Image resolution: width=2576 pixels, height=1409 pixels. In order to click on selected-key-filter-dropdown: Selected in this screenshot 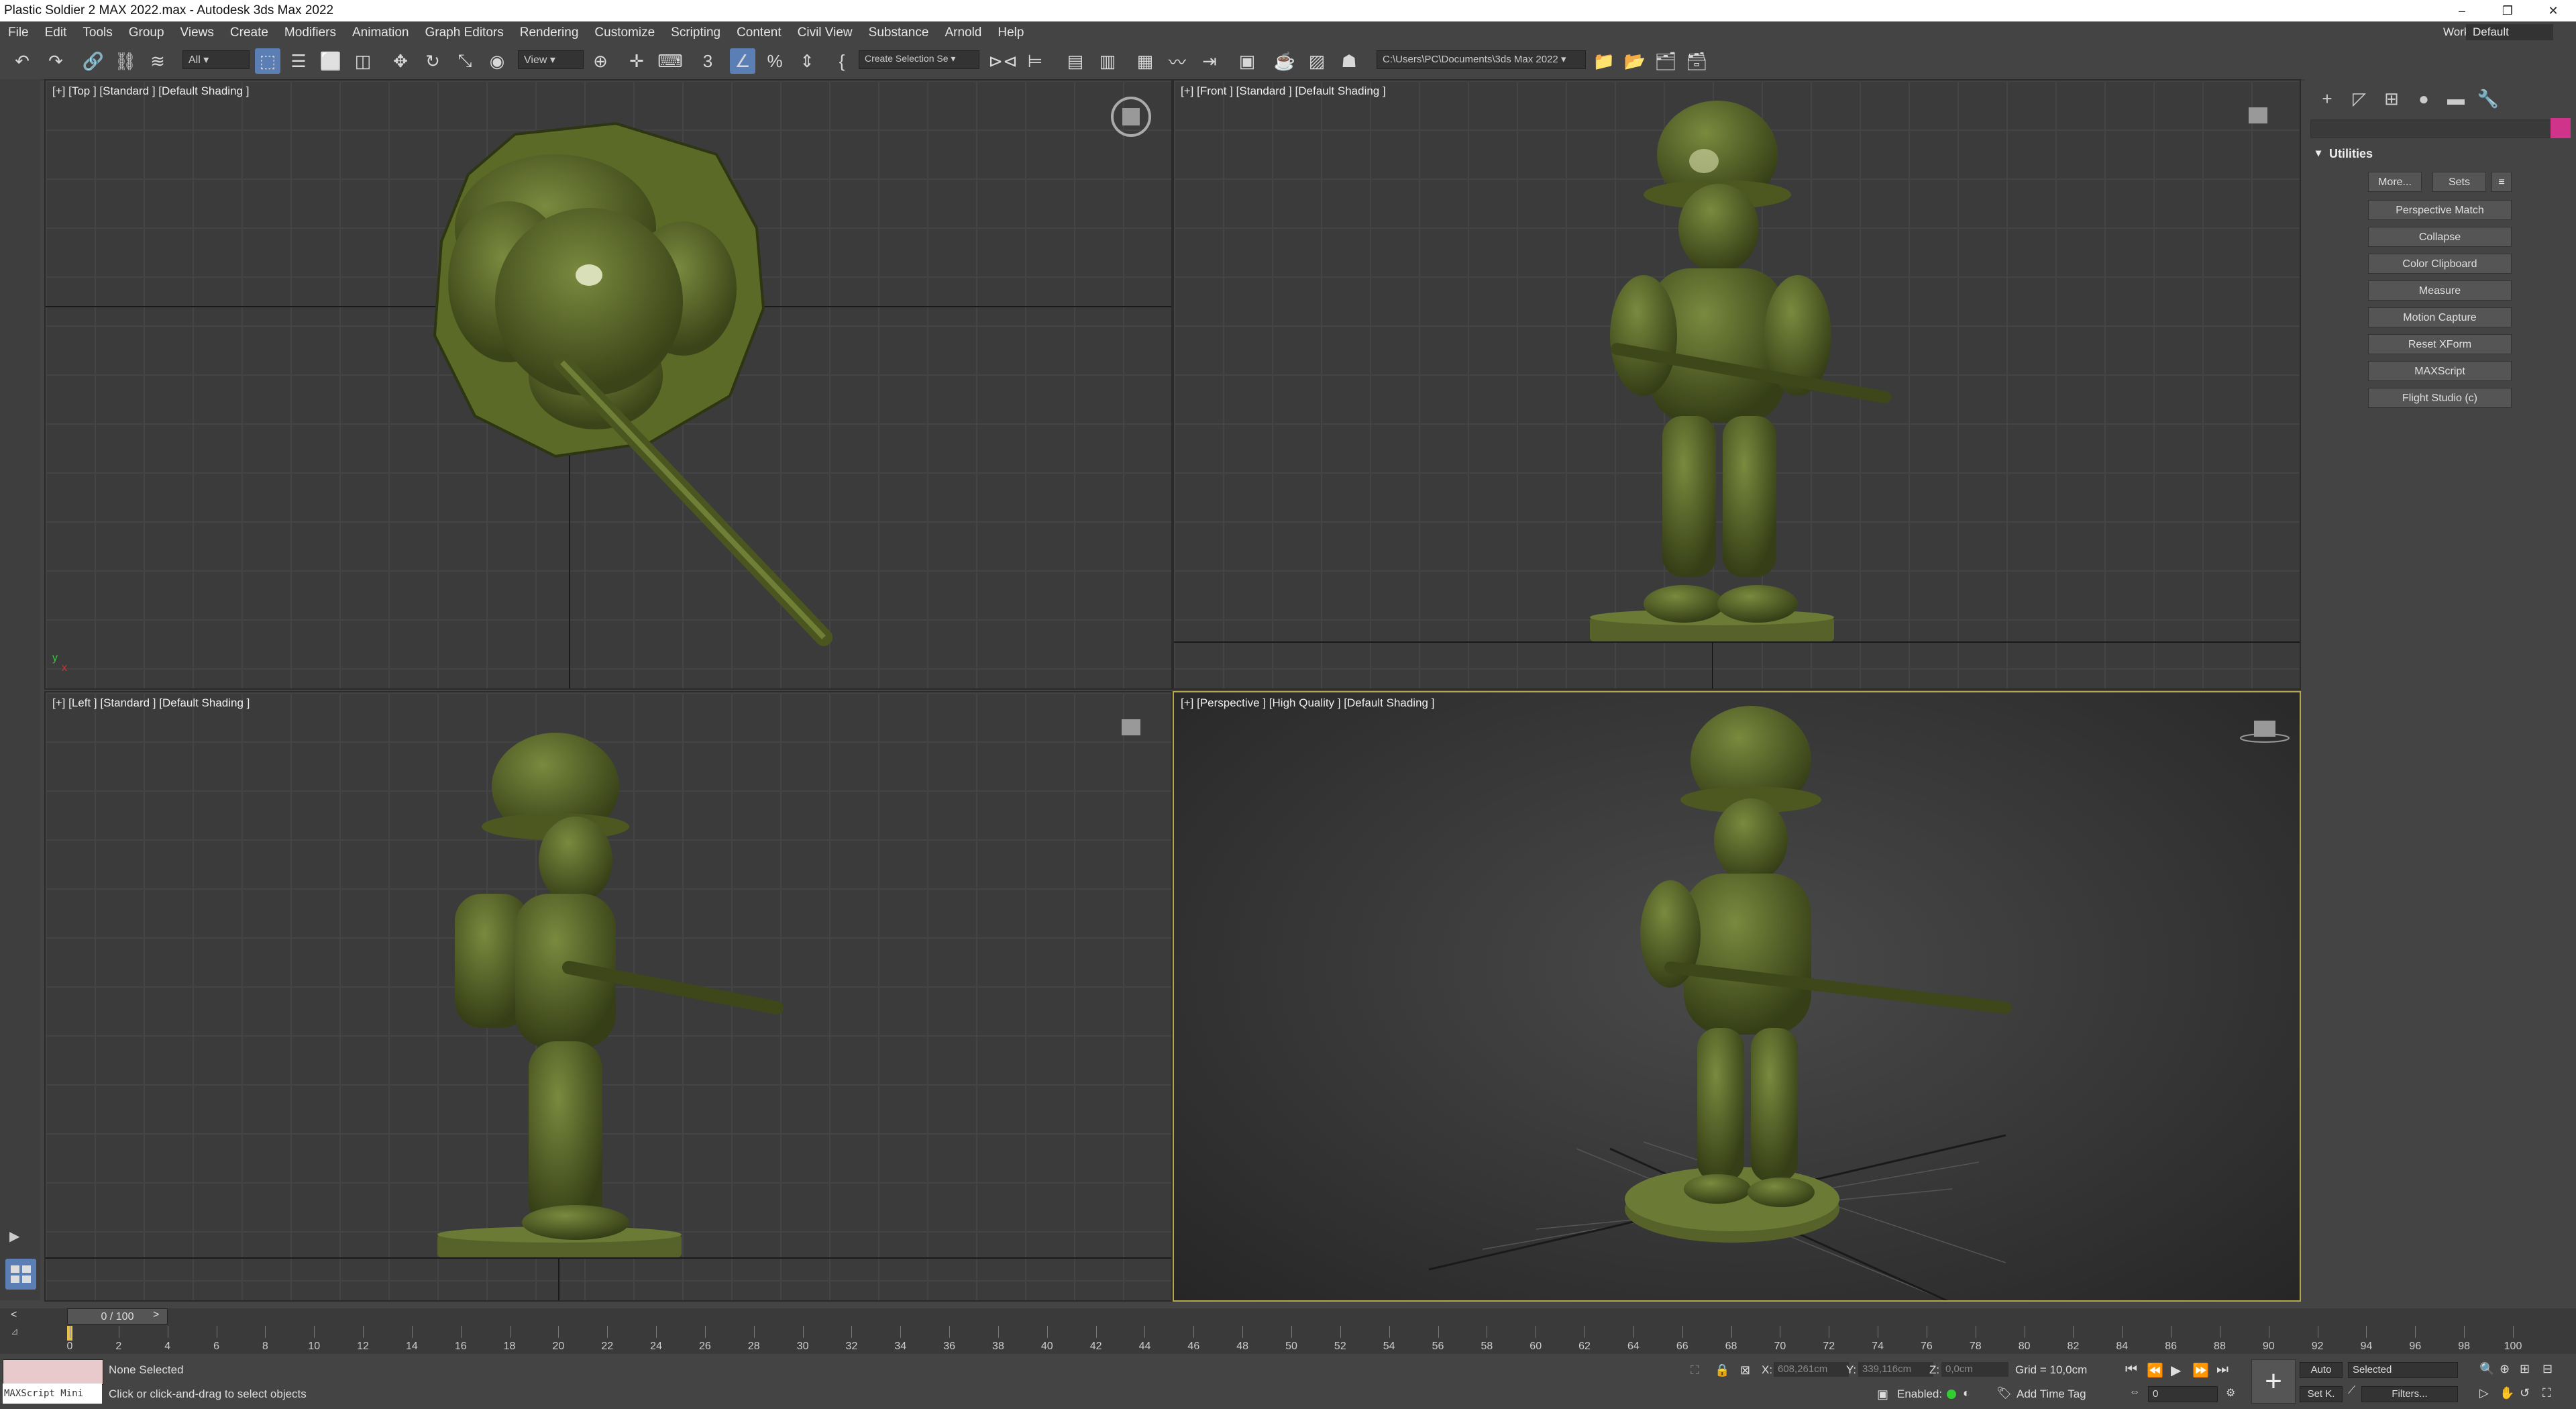, I will do `click(2403, 1370)`.